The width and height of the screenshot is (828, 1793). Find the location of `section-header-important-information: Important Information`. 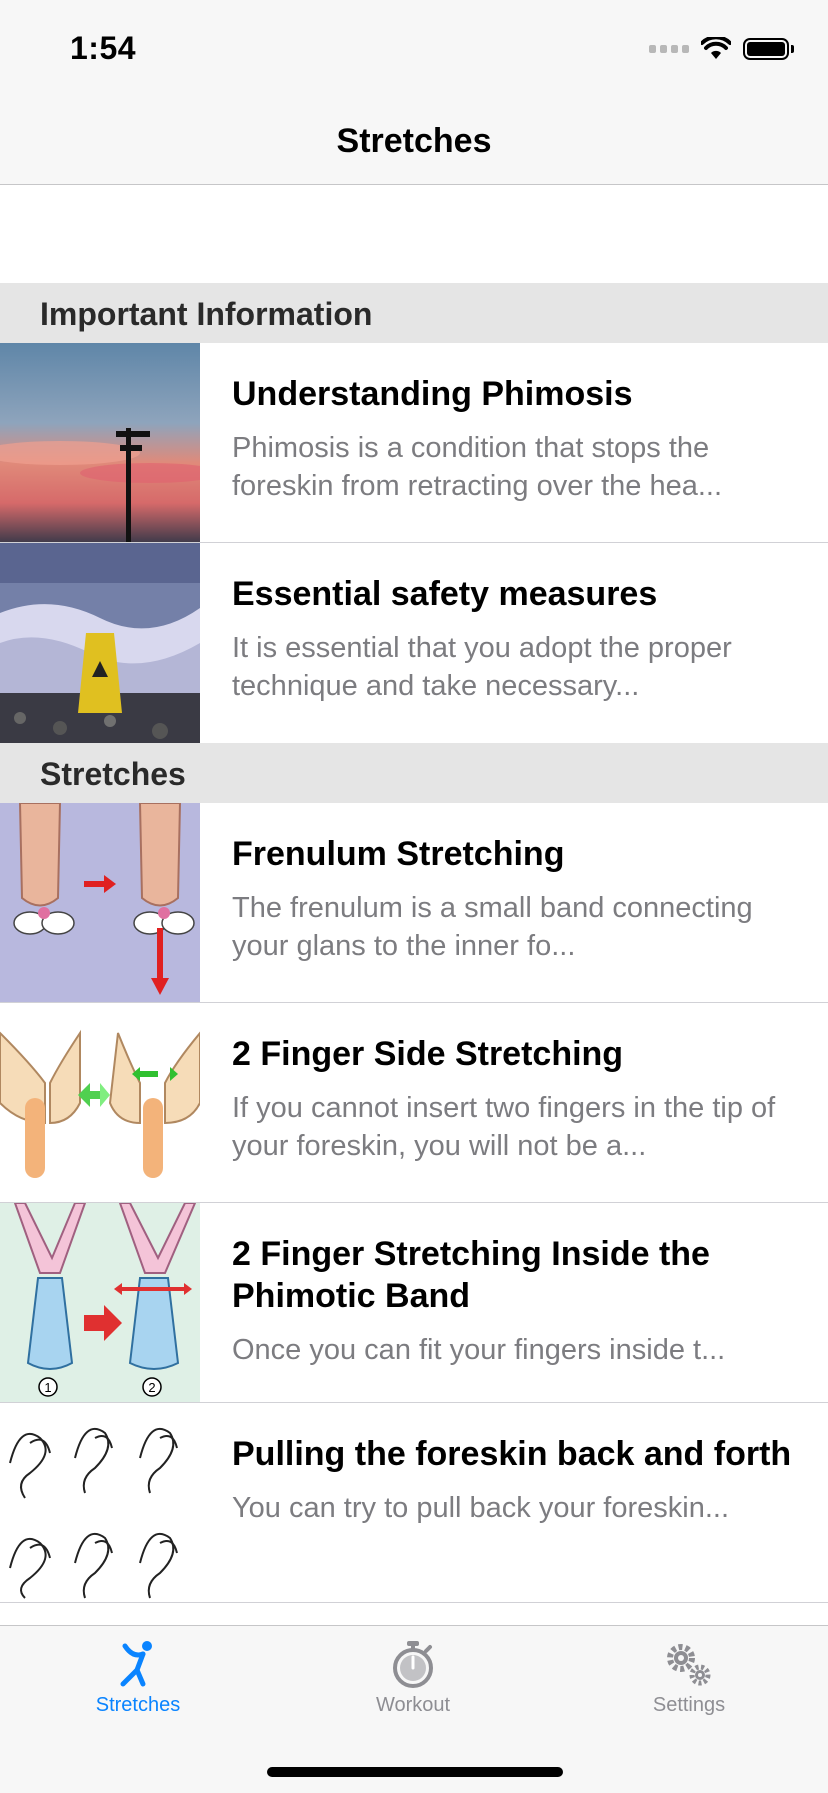

section-header-important-information: Important Information is located at coordinates (414, 313).